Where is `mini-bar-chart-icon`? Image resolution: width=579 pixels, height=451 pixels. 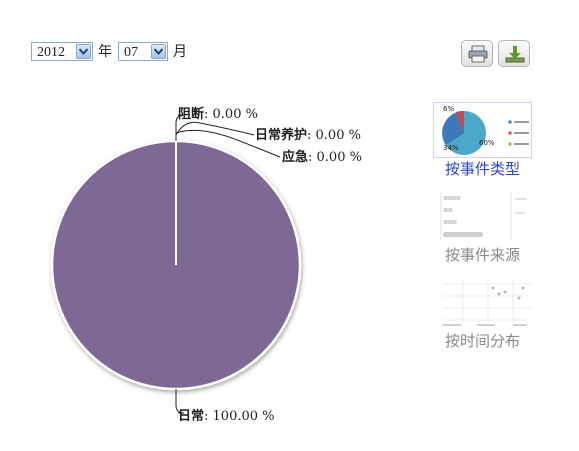
mini-bar-chart-icon is located at coordinates (483, 216).